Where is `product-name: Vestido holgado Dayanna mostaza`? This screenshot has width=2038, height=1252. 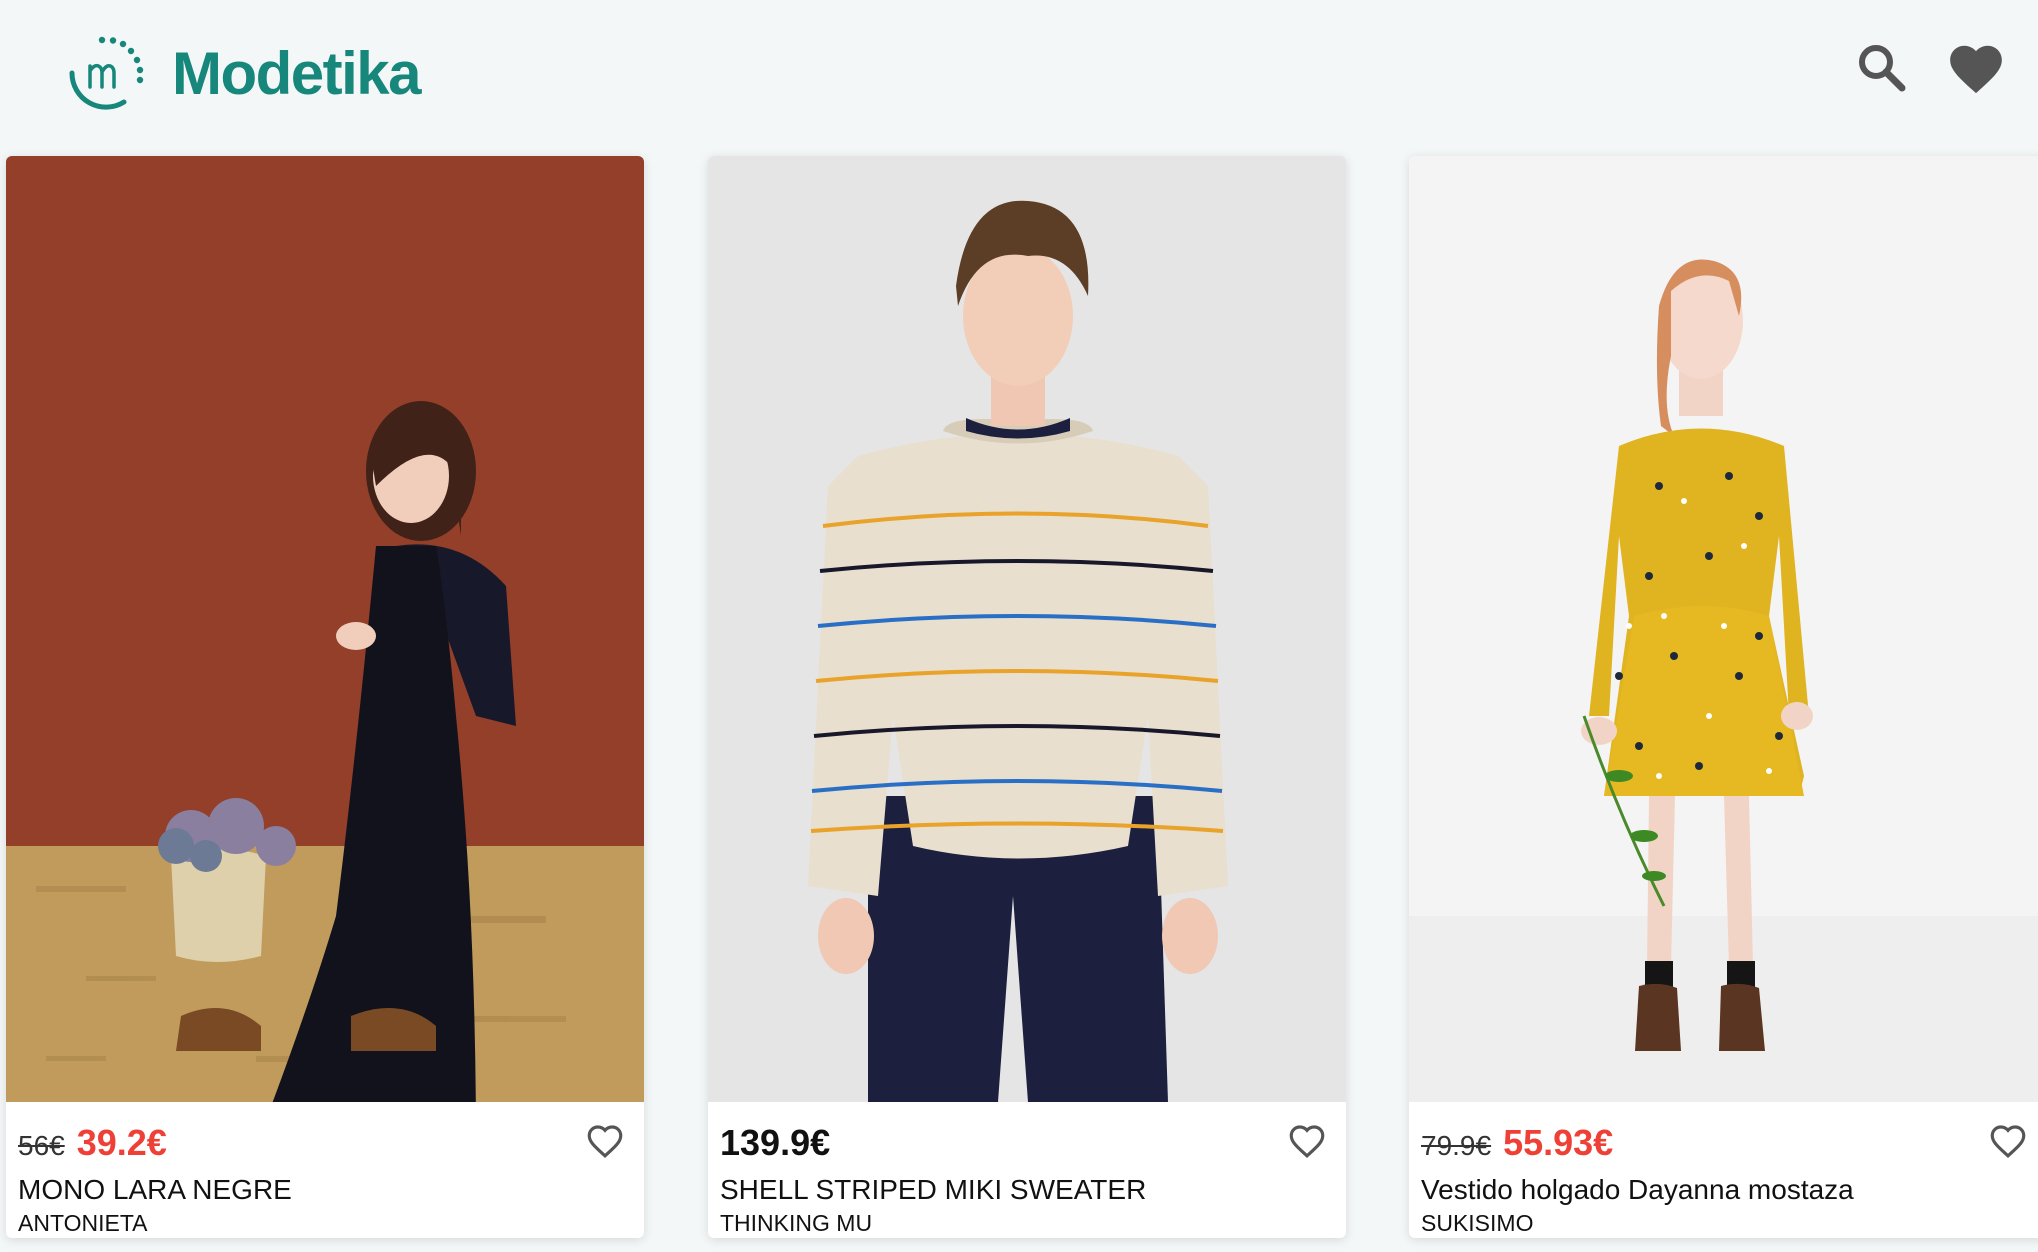 product-name: Vestido holgado Dayanna mostaza is located at coordinates (1637, 1190).